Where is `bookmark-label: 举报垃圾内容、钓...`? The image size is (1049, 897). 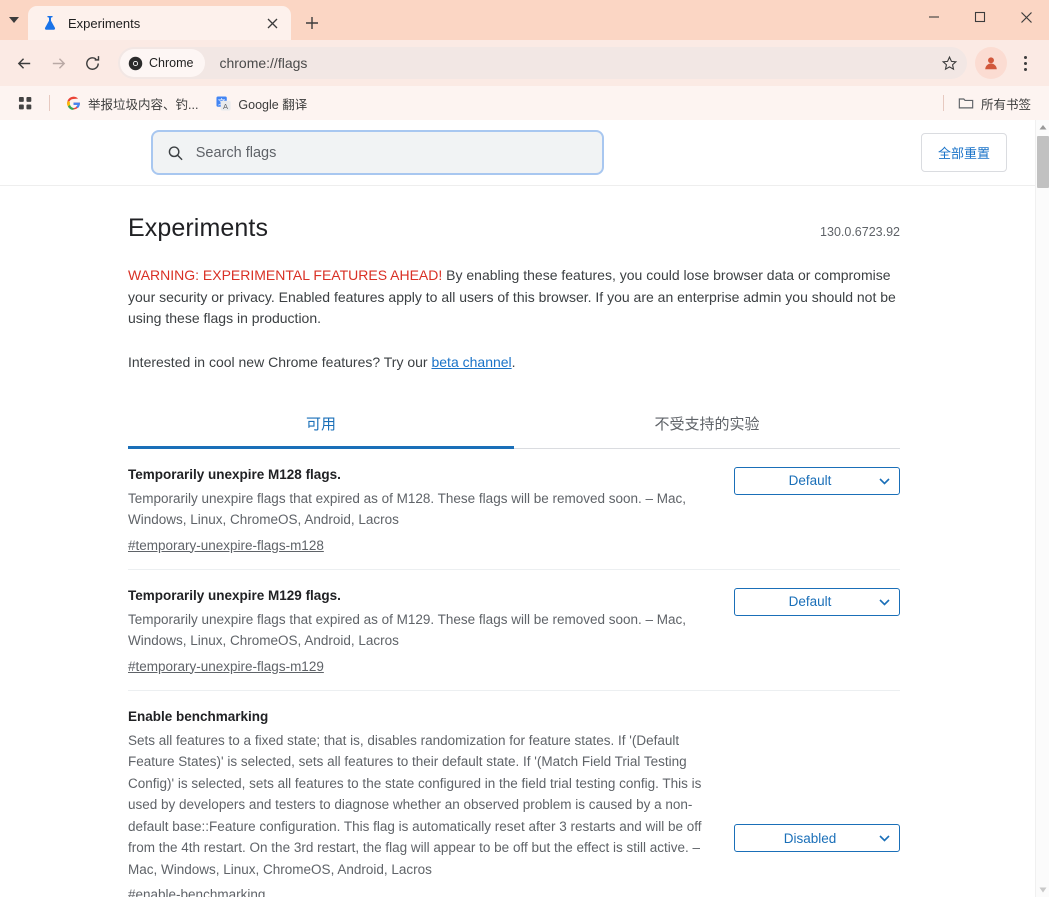
bookmark-label: 举报垃圾内容、钓... is located at coordinates (143, 104).